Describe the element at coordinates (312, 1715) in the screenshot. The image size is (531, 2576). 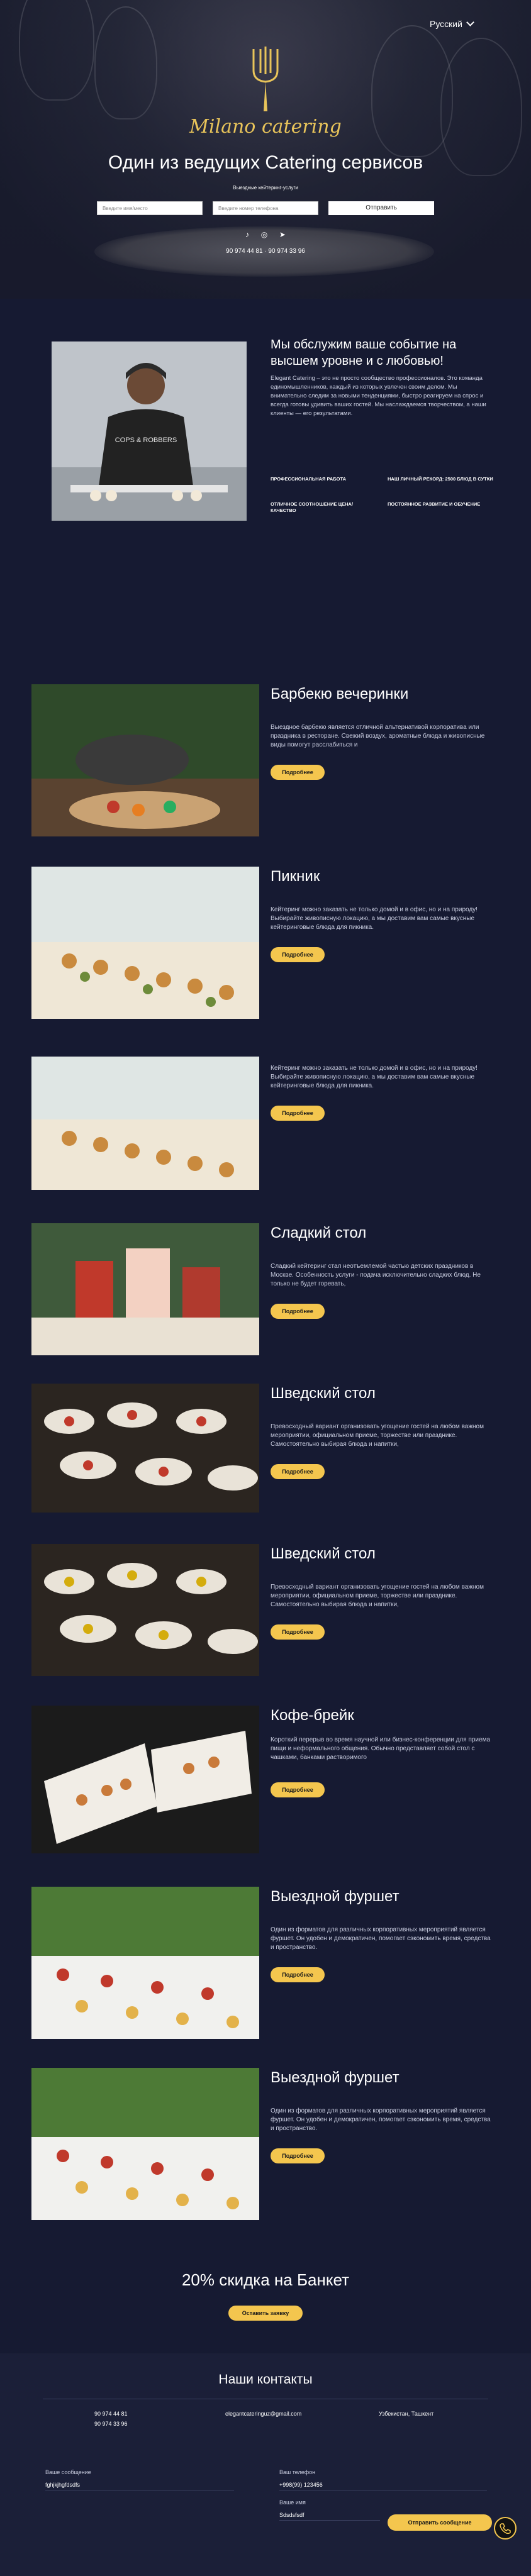
I see `service-title: Кофе-брейк` at that location.